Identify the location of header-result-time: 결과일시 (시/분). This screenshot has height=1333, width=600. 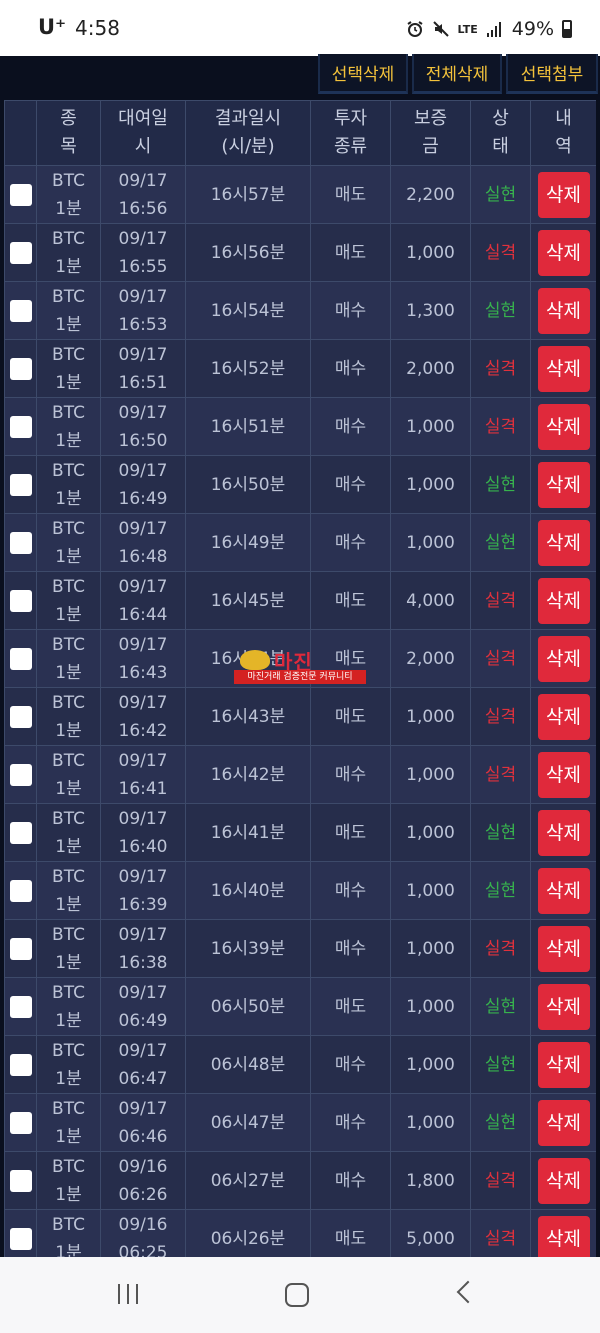
(248, 133).